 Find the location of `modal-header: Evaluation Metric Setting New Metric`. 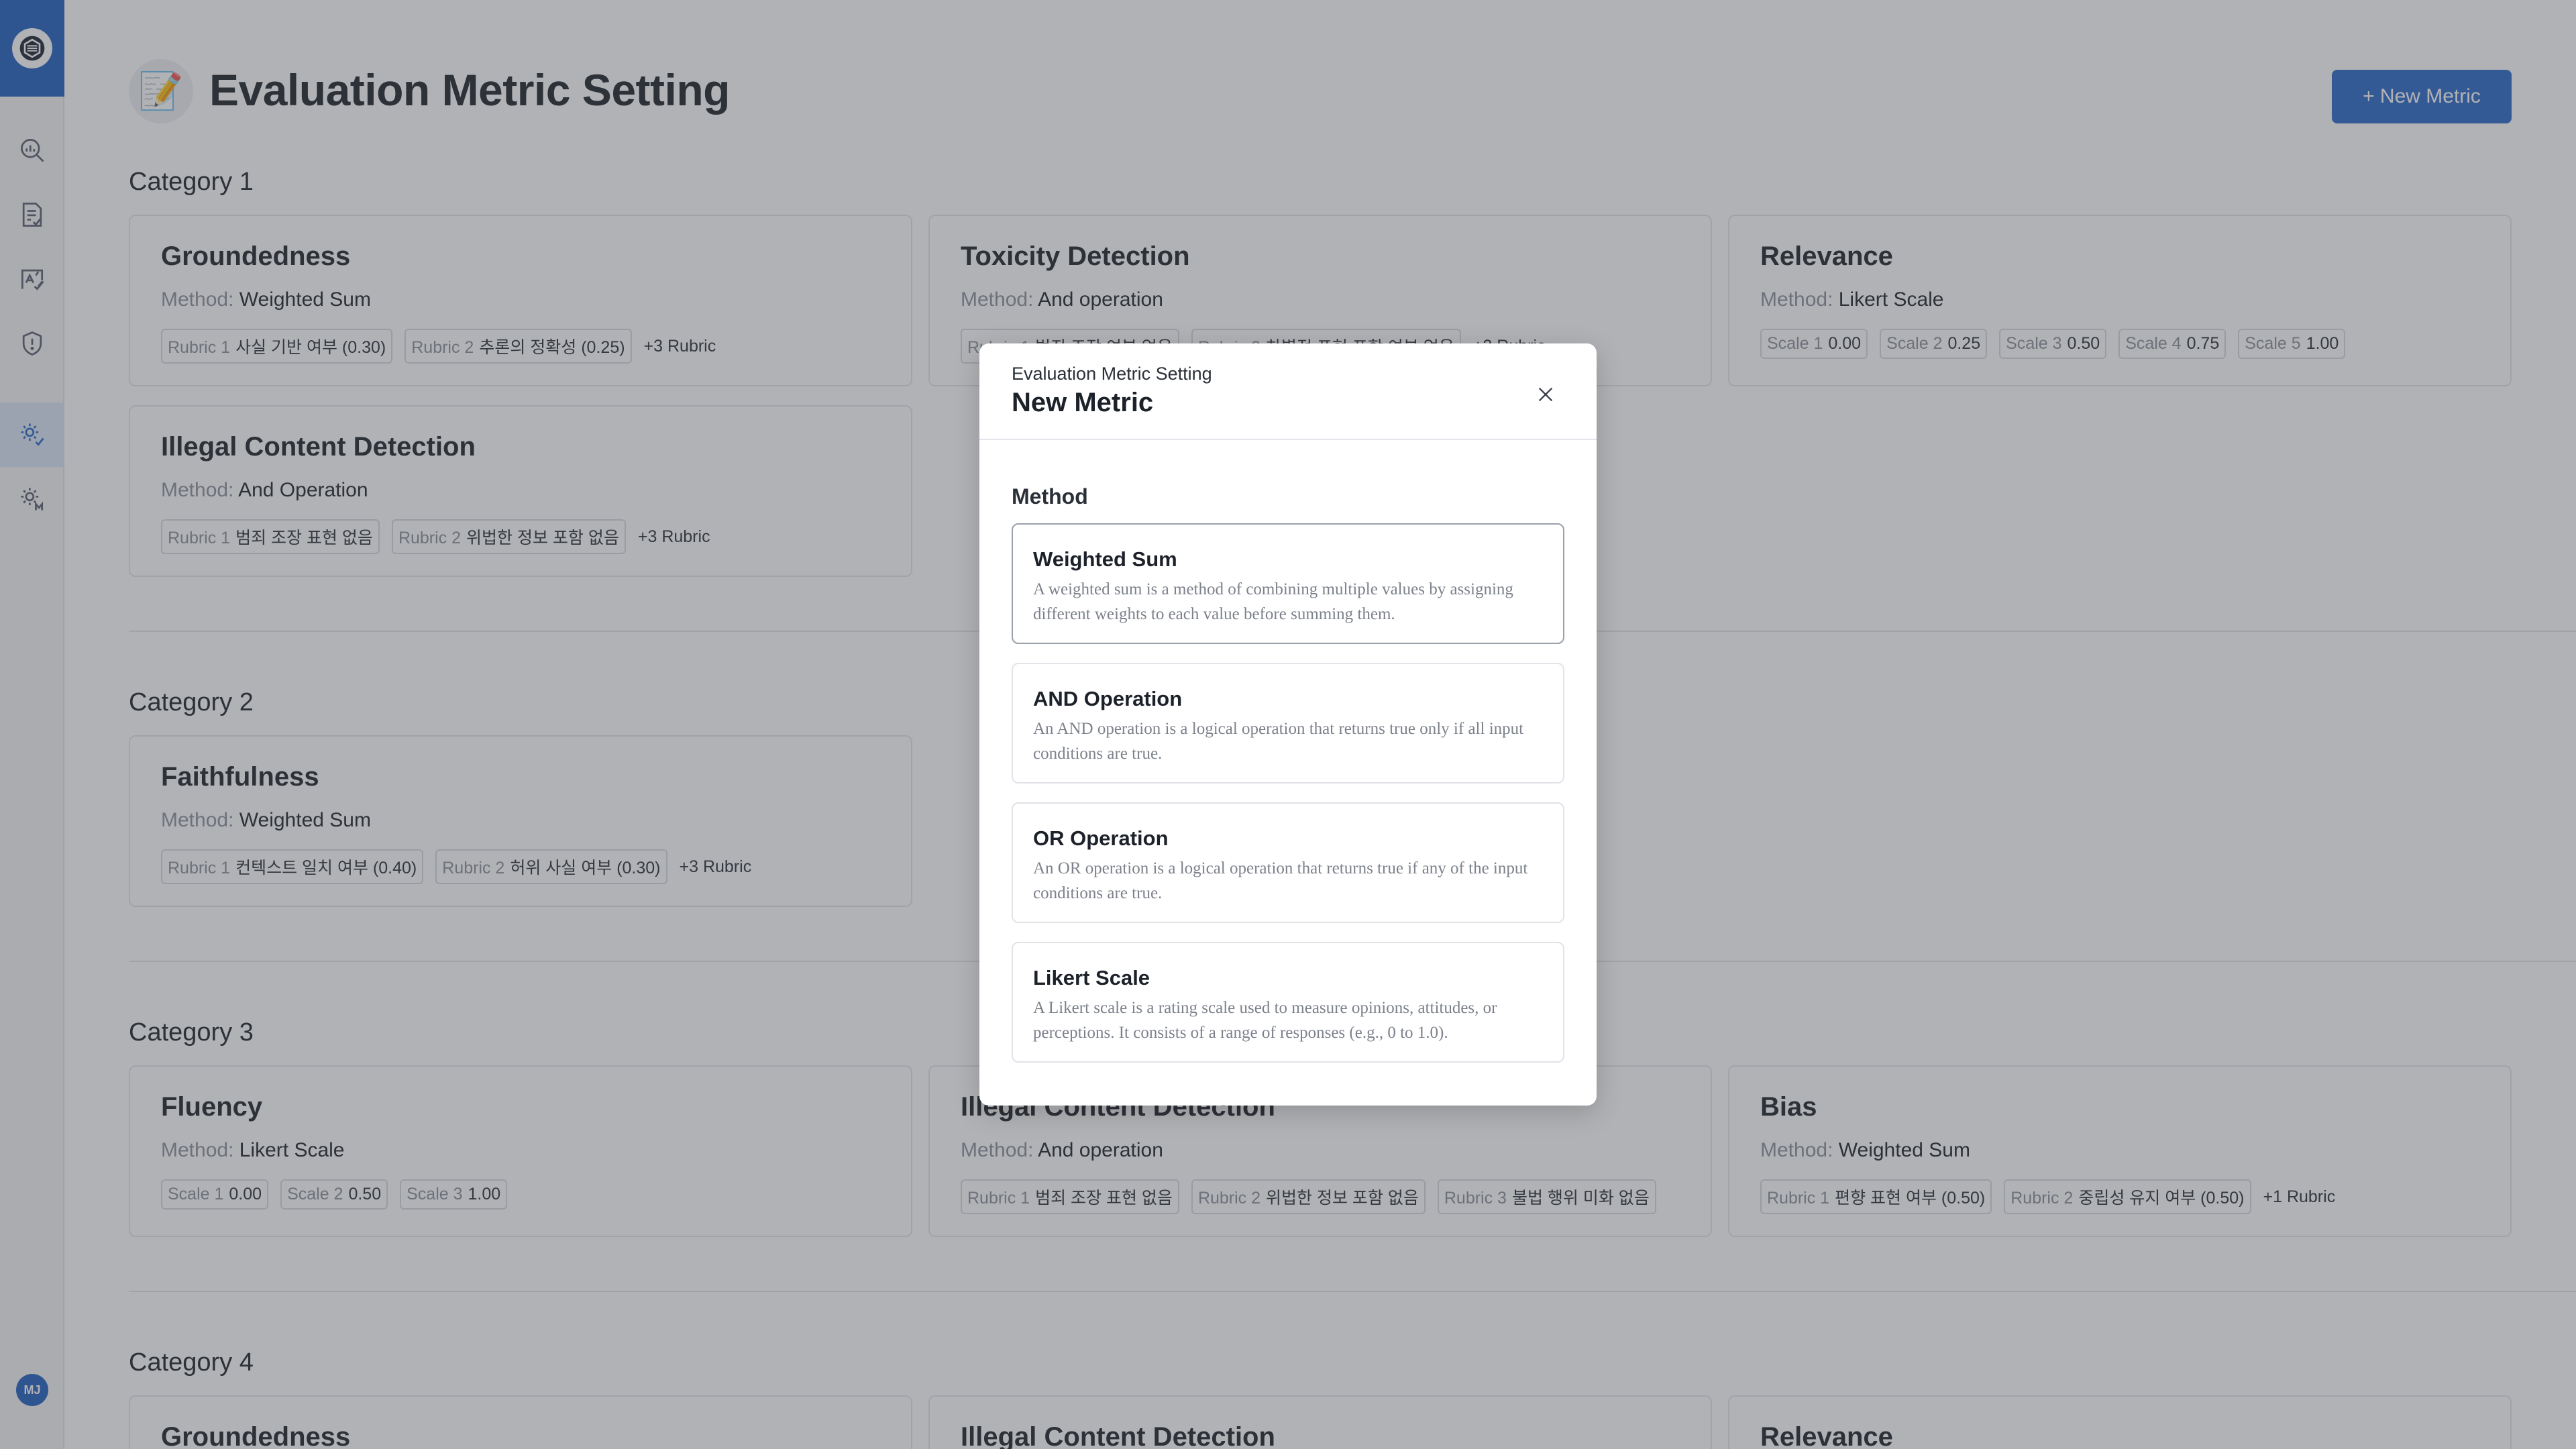

modal-header: Evaluation Metric Setting New Metric is located at coordinates (1288, 391).